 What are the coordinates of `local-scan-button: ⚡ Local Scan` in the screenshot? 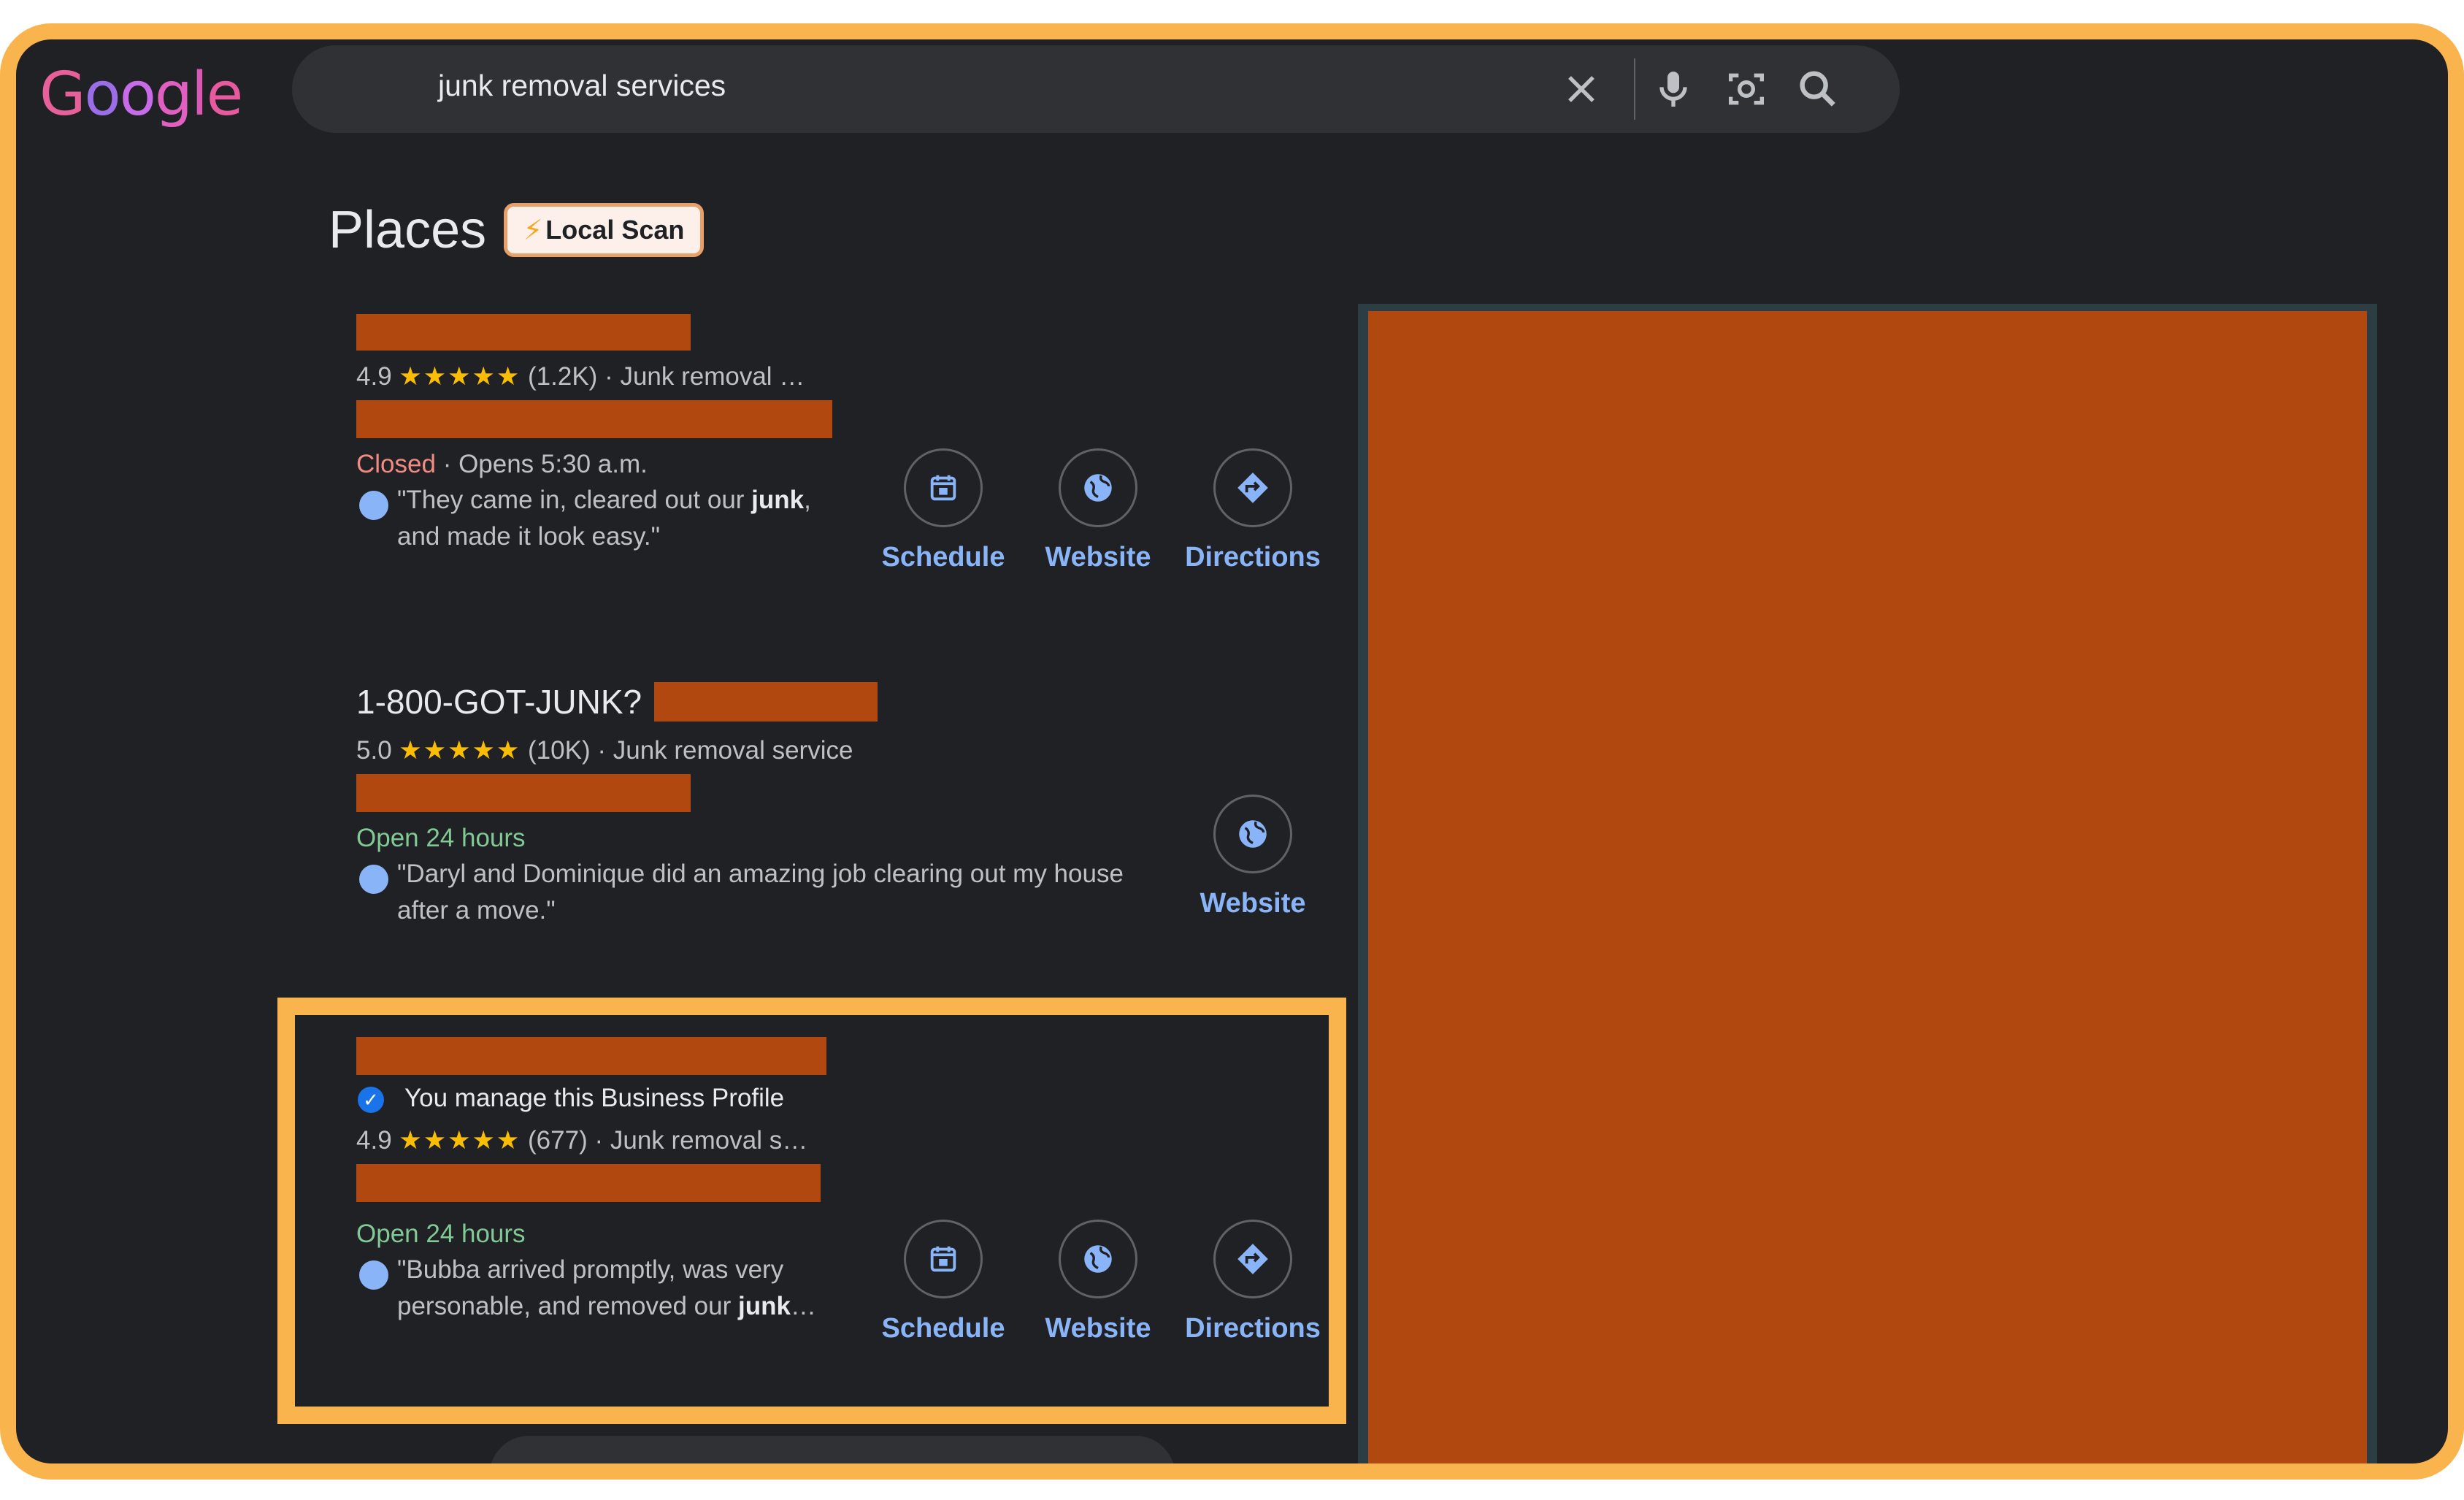 It's located at (604, 230).